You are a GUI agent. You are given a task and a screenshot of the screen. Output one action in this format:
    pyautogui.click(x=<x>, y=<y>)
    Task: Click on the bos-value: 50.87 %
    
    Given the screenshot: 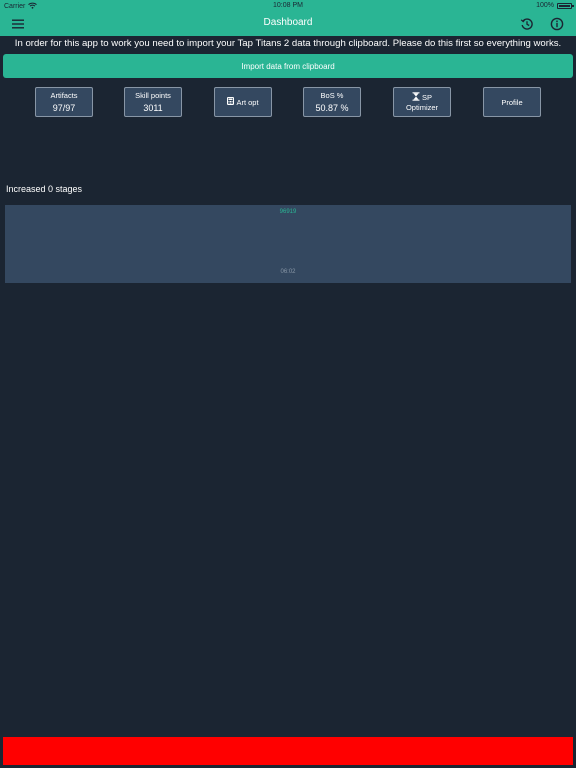 What is the action you would take?
    pyautogui.click(x=332, y=108)
    